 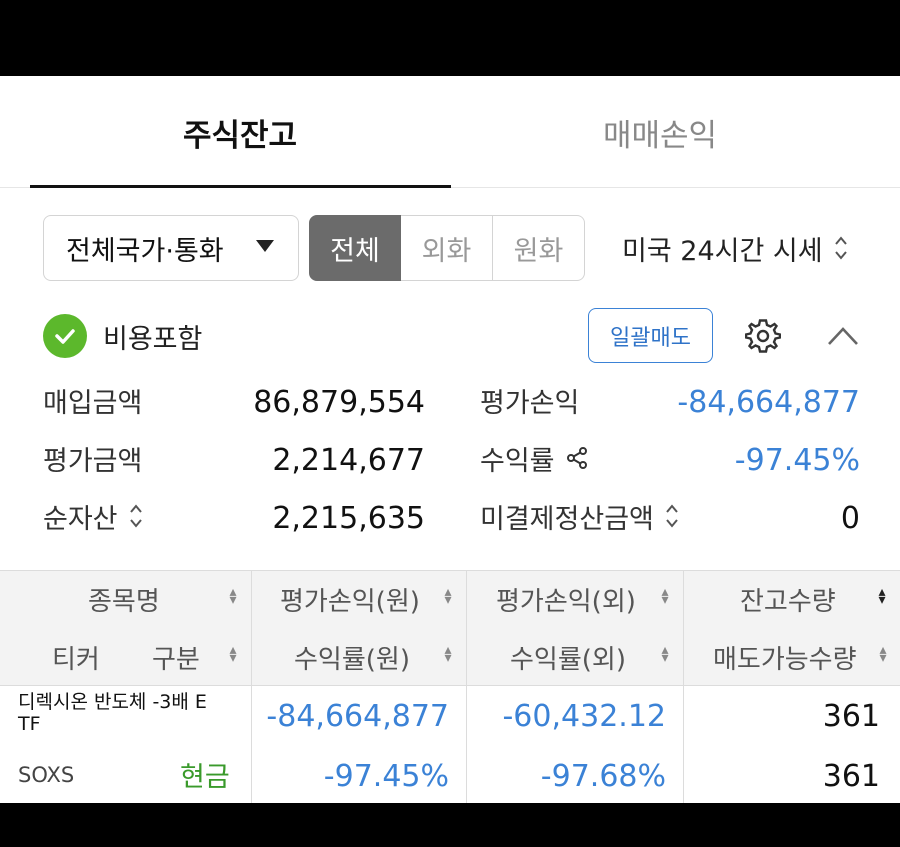 What do you see at coordinates (788, 599) in the screenshot?
I see `header-quantity: 잔고수량` at bounding box center [788, 599].